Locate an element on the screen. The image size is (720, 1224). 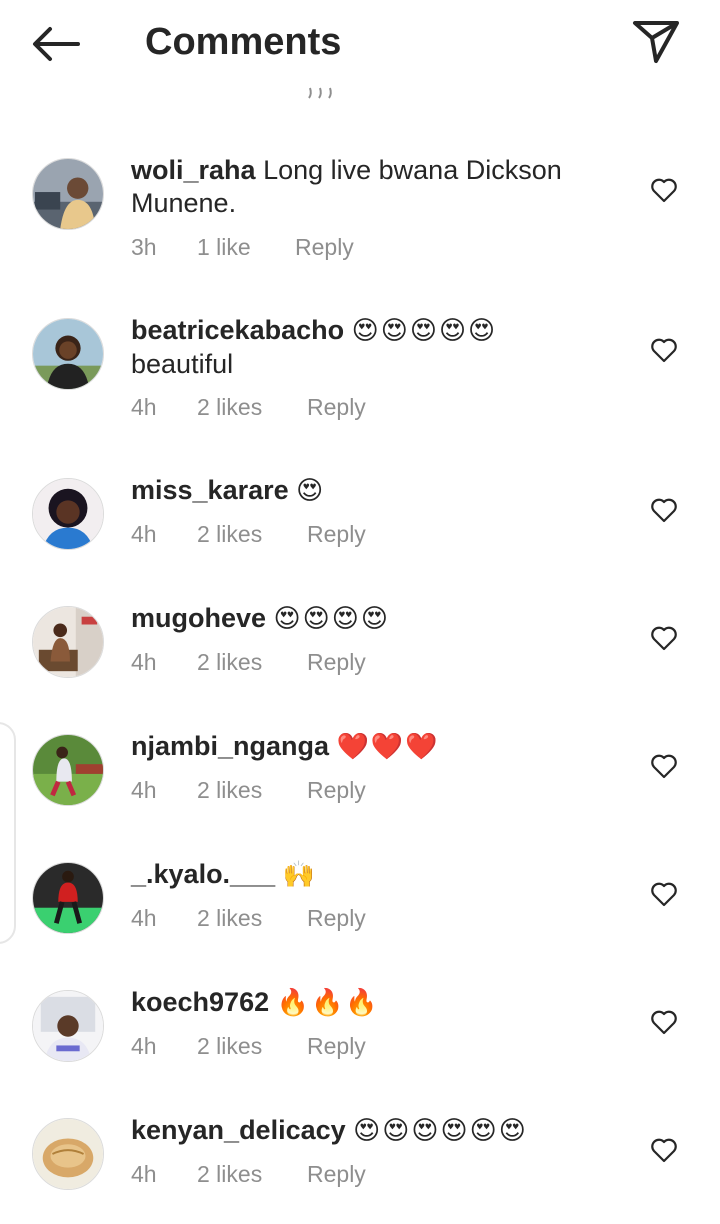
comment-body: beatricekabacho 😍😍😍😍😍 beautiful is located at coordinates (366, 347).